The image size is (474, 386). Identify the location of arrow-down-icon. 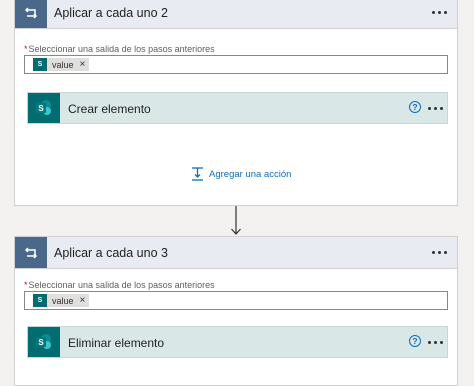
(236, 220).